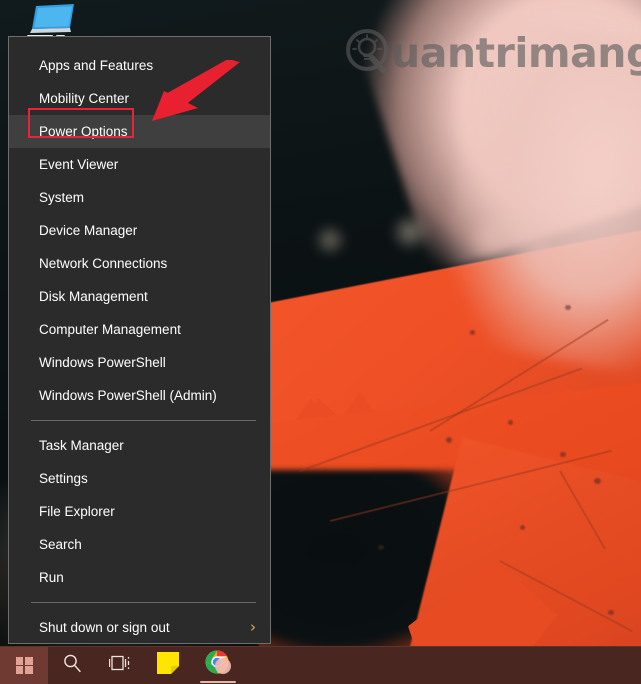 The image size is (641, 684). I want to click on menu-item-network-connections: Network Connections, so click(139, 263).